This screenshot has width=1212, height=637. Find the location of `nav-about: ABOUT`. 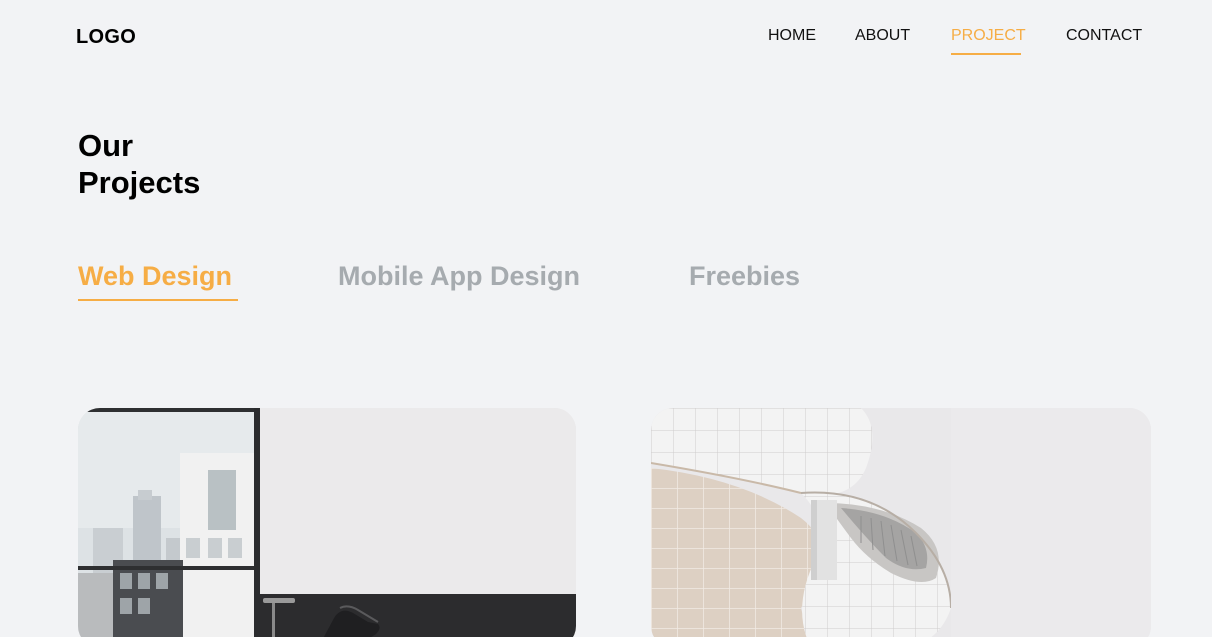

nav-about: ABOUT is located at coordinates (882, 36).